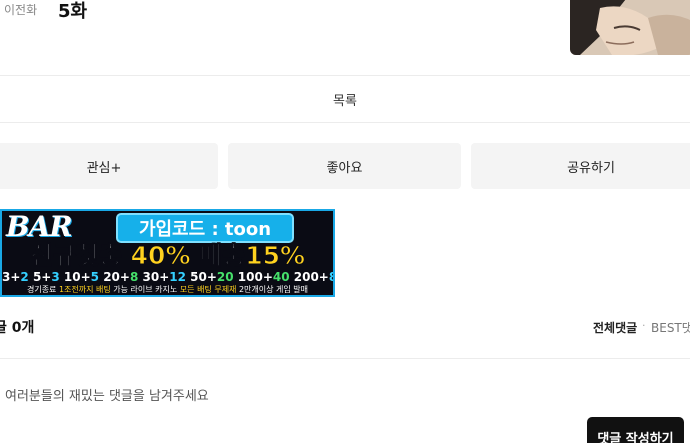  What do you see at coordinates (24, 277) in the screenshot?
I see `bonus-extra: 2` at bounding box center [24, 277].